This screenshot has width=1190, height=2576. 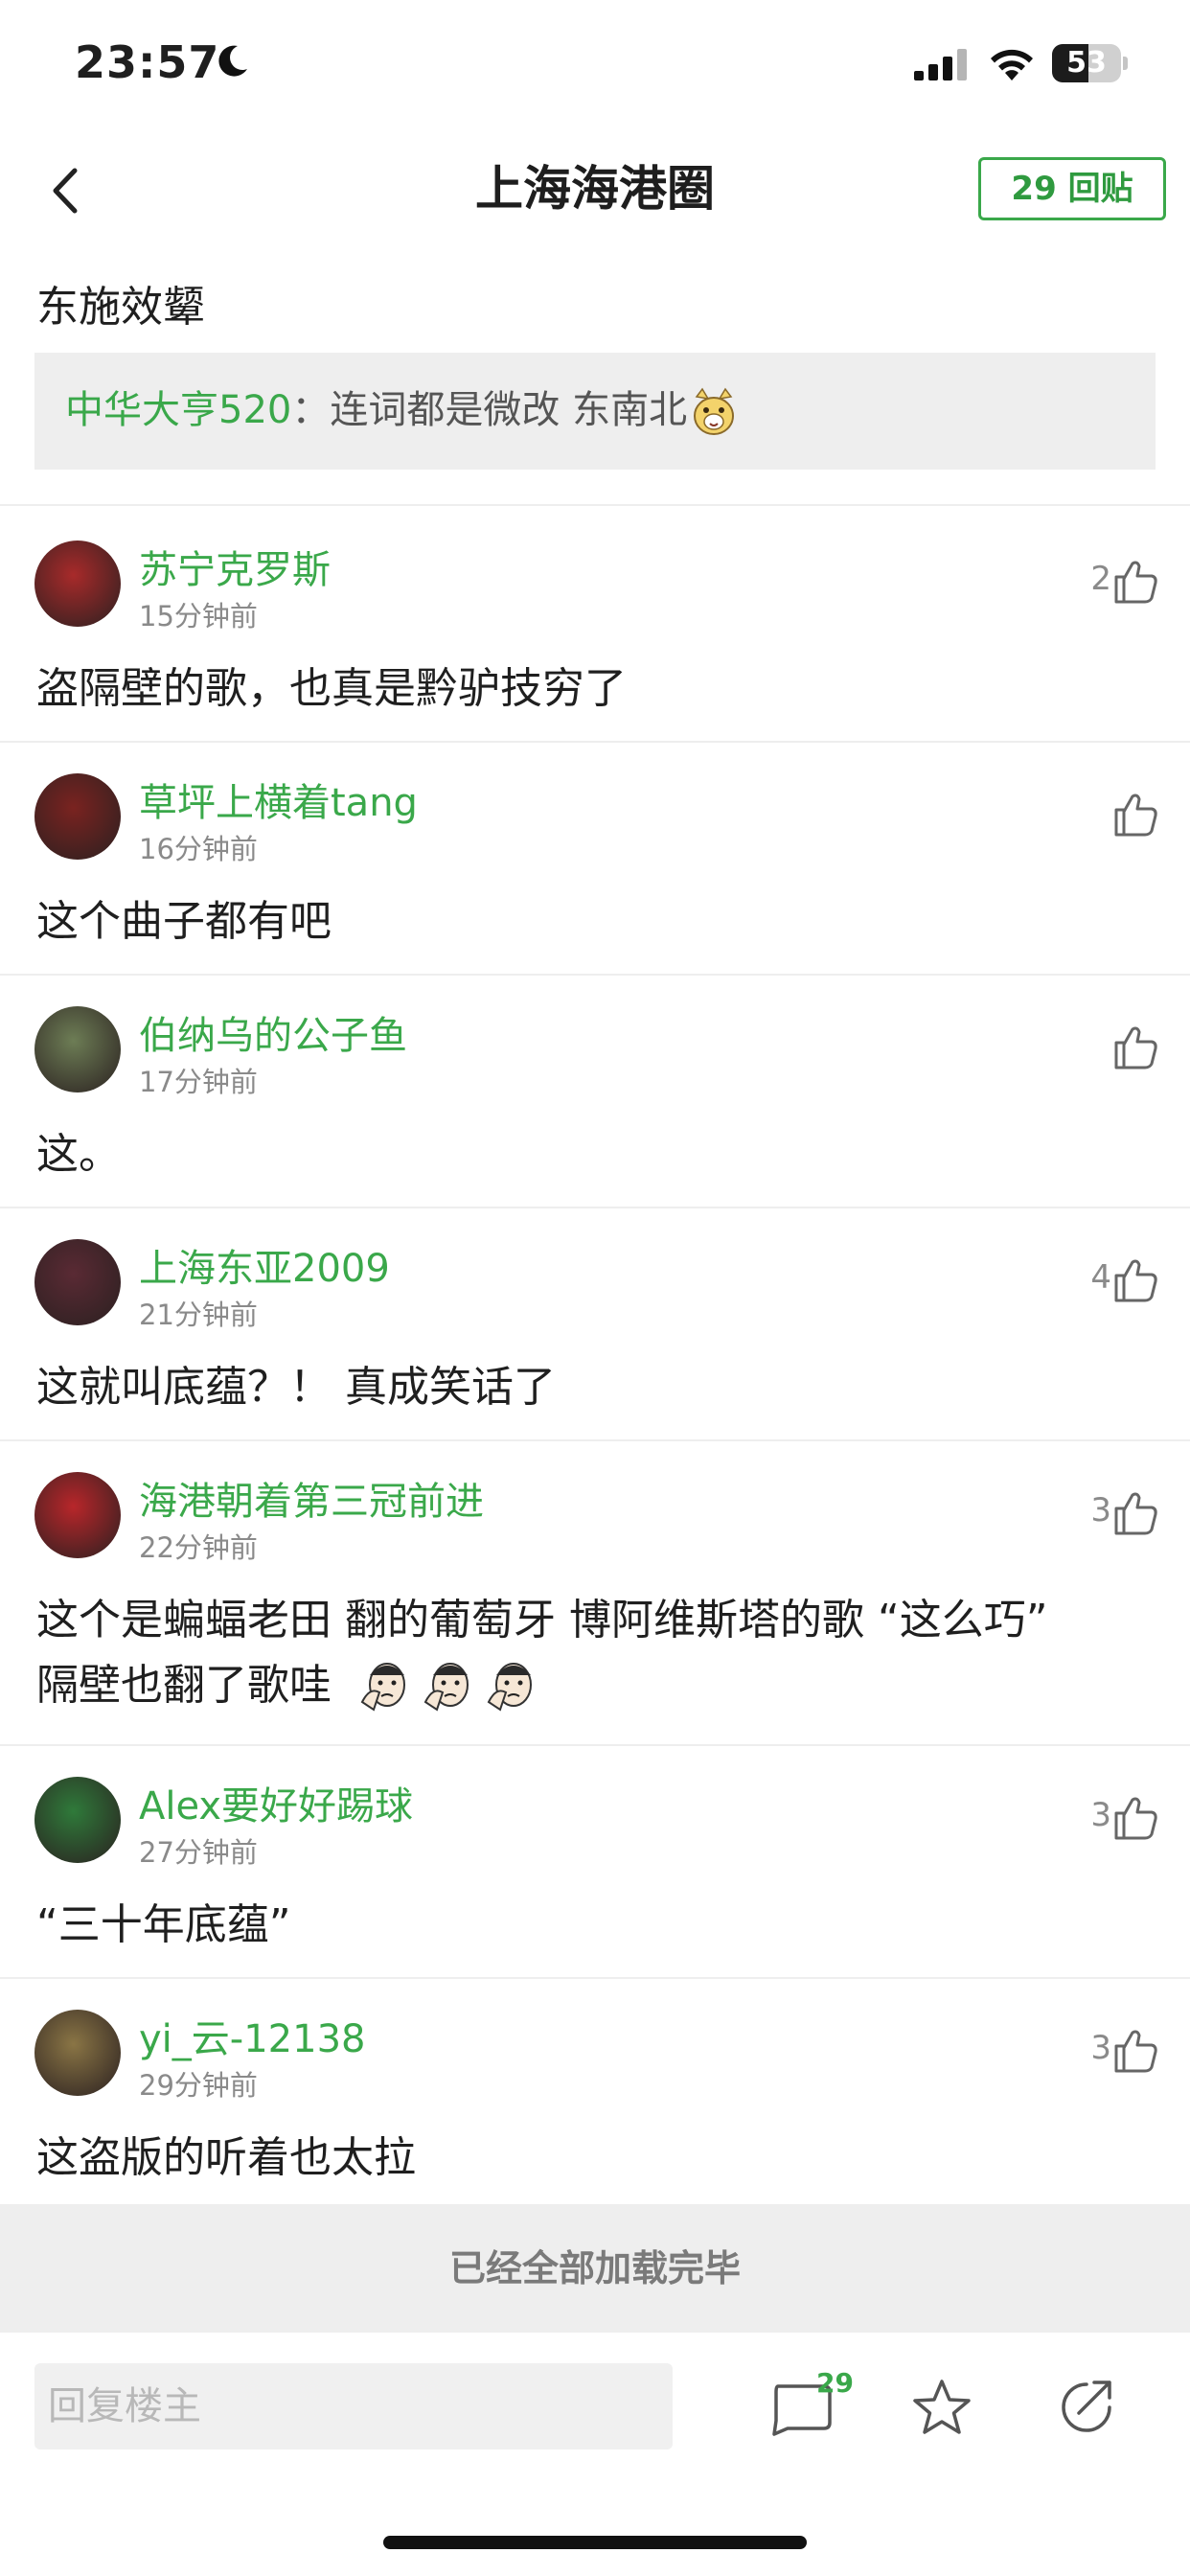 What do you see at coordinates (252, 2035) in the screenshot?
I see `comment-username: yi_云-12138` at bounding box center [252, 2035].